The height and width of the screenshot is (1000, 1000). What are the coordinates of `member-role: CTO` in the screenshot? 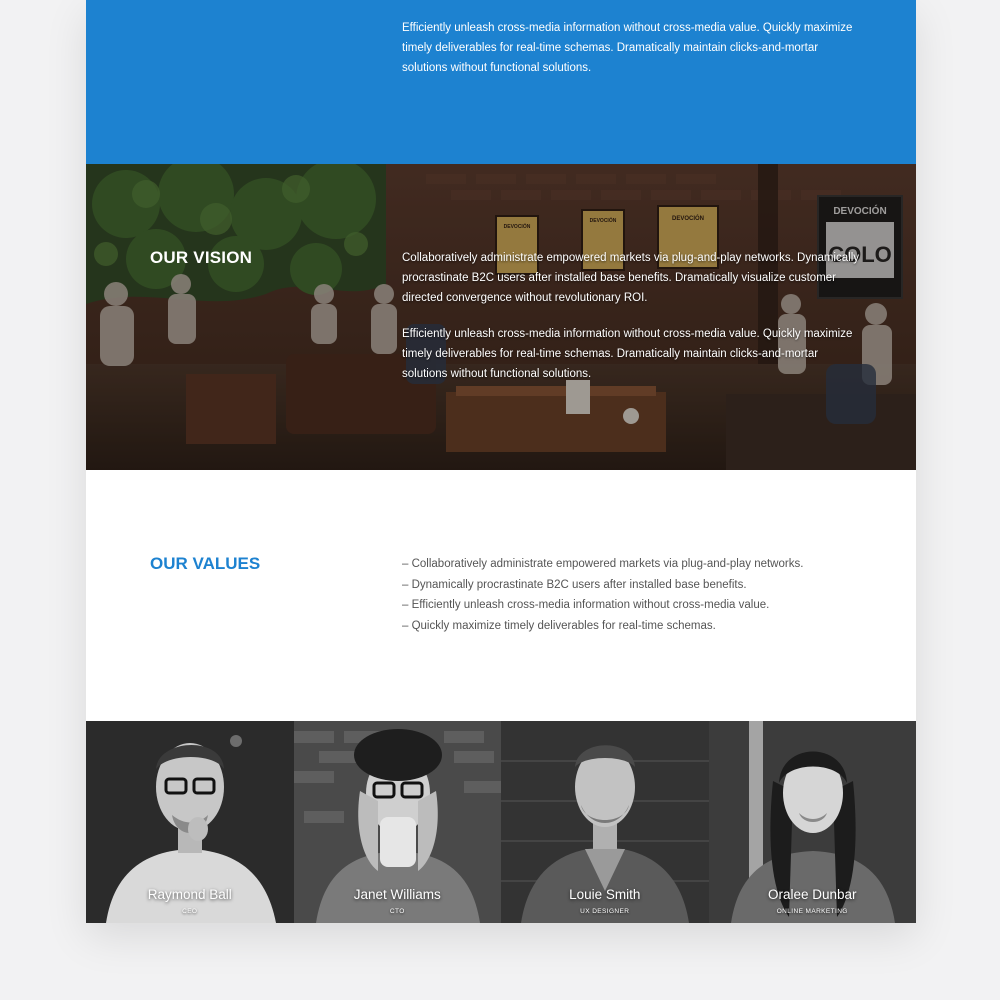 It's located at (397, 911).